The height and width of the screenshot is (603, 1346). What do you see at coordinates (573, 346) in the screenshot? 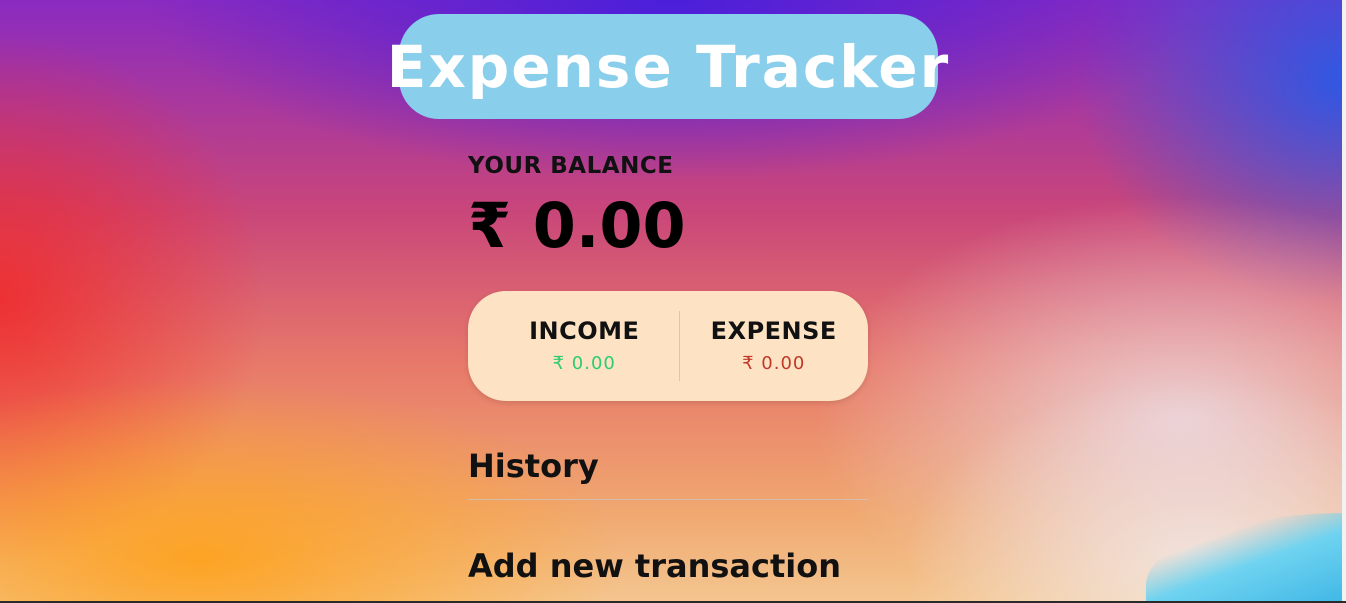
I see `income-column: INCOME ₹ 0.00` at bounding box center [573, 346].